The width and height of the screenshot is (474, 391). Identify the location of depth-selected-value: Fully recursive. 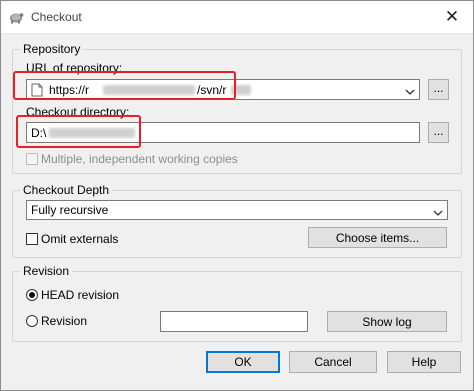
(70, 210).